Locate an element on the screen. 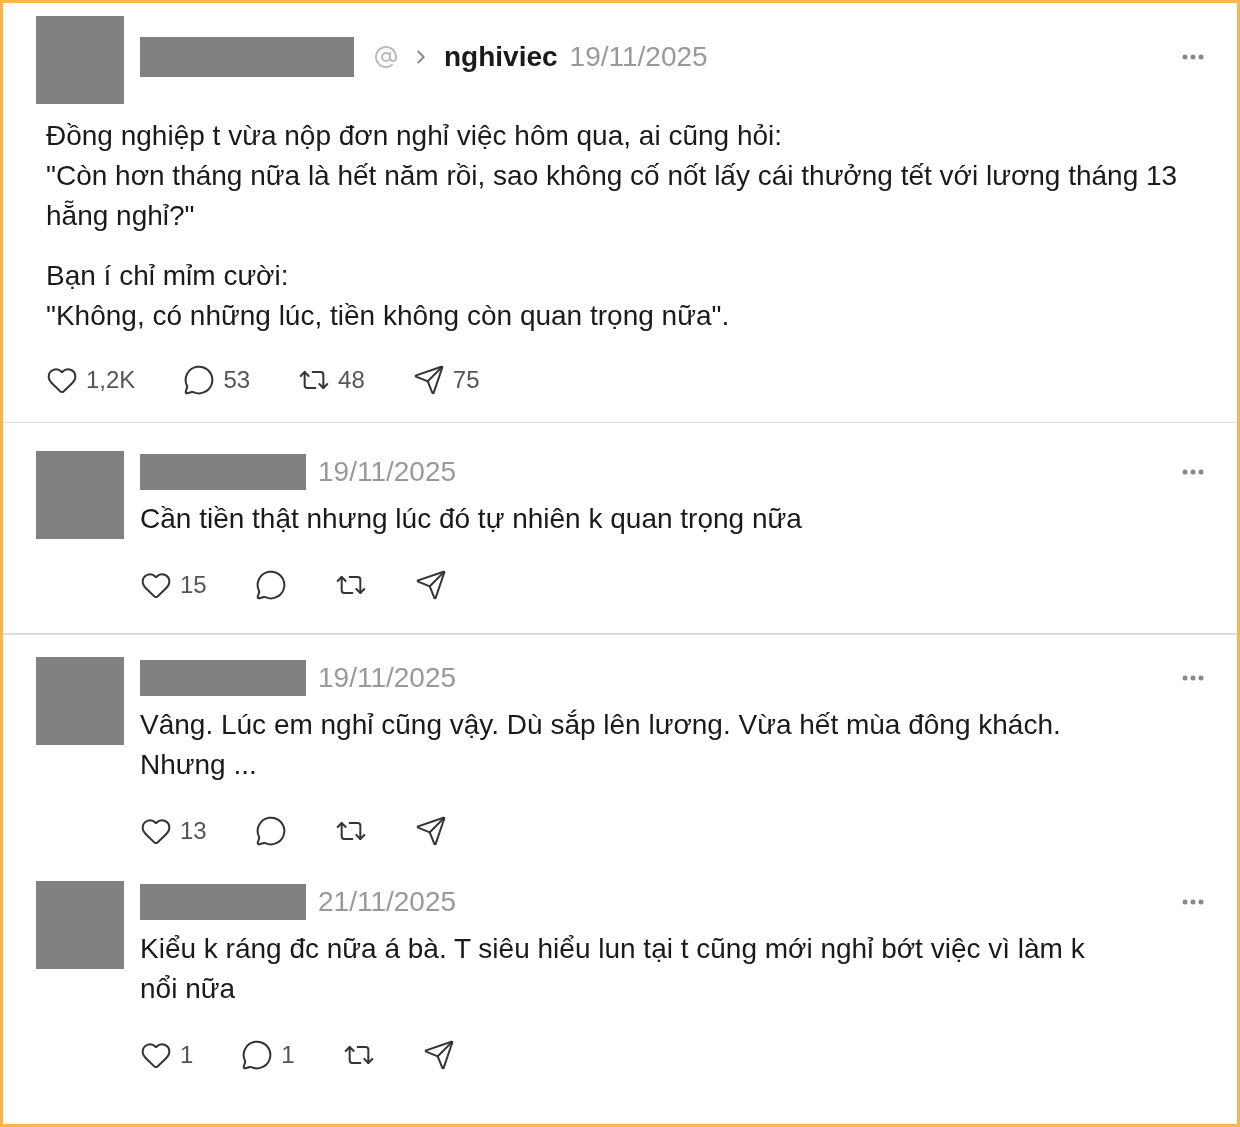 The image size is (1240, 1127). like-button: 1,2K is located at coordinates (91, 380).